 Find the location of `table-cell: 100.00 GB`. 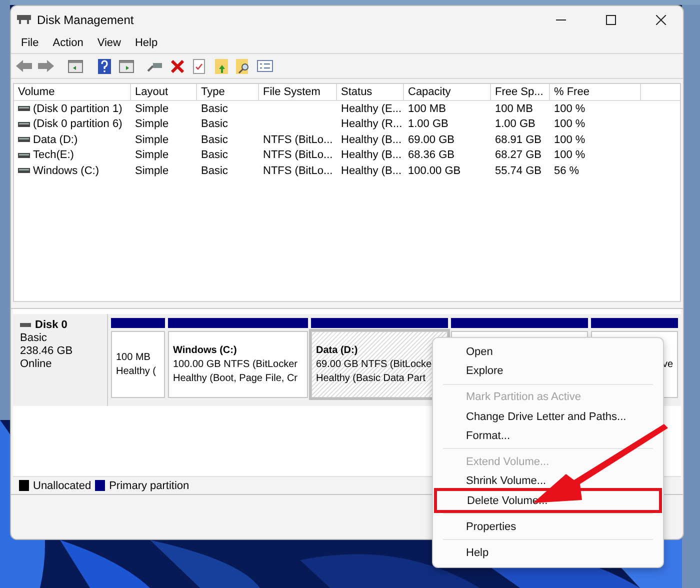

table-cell: 100.00 GB is located at coordinates (434, 170).